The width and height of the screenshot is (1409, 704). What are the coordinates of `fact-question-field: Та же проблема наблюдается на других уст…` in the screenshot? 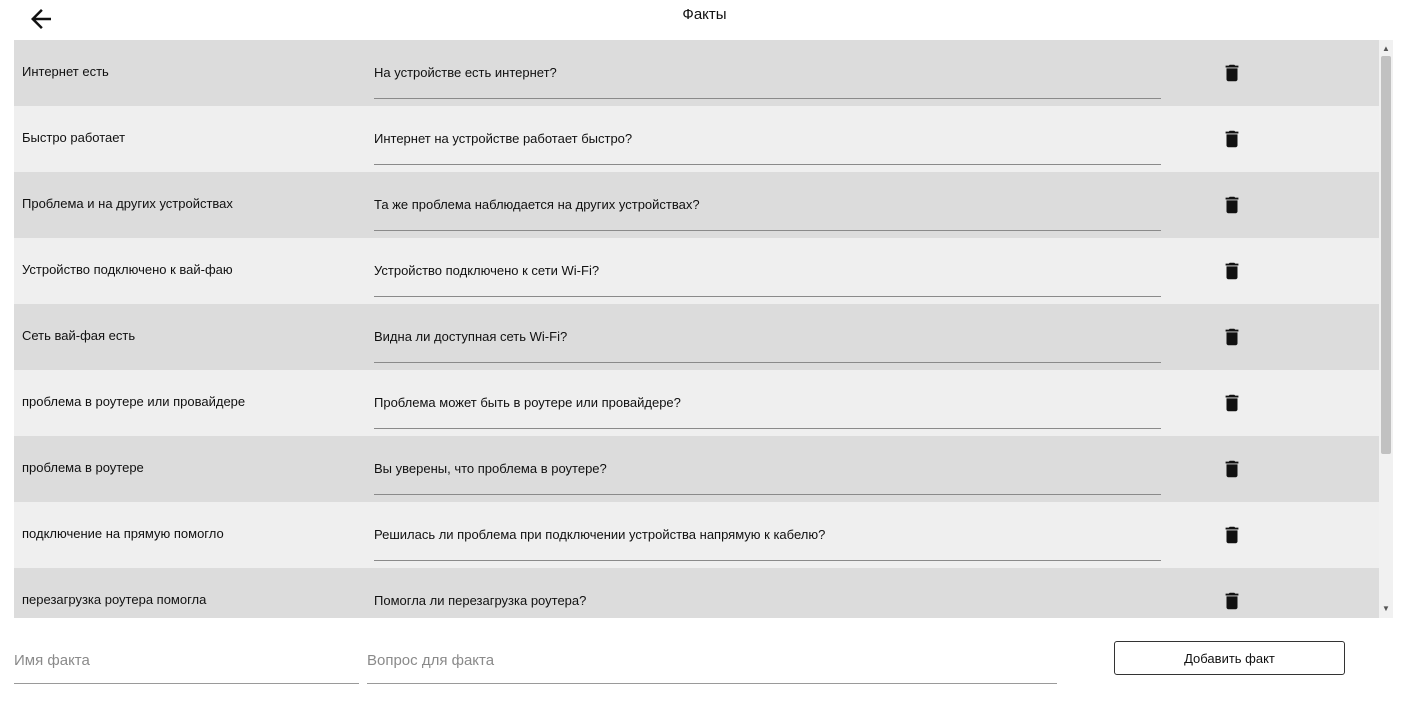 It's located at (767, 208).